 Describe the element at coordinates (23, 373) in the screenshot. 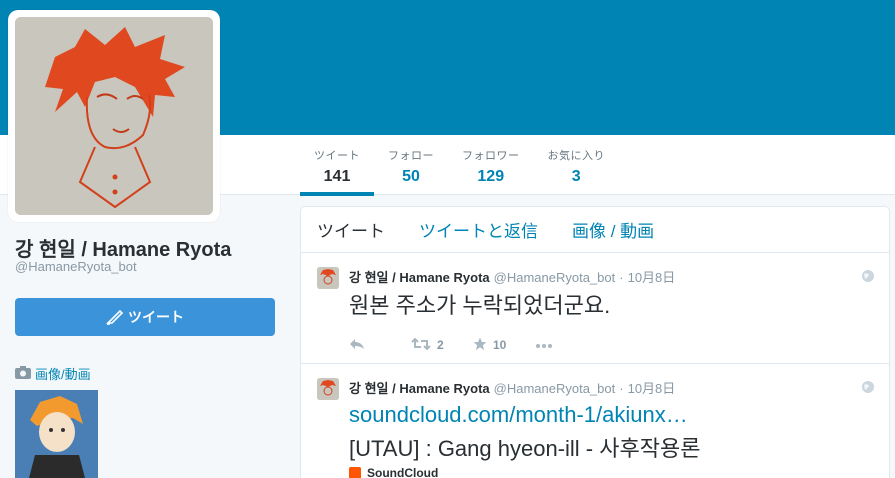

I see `camera-icon` at that location.